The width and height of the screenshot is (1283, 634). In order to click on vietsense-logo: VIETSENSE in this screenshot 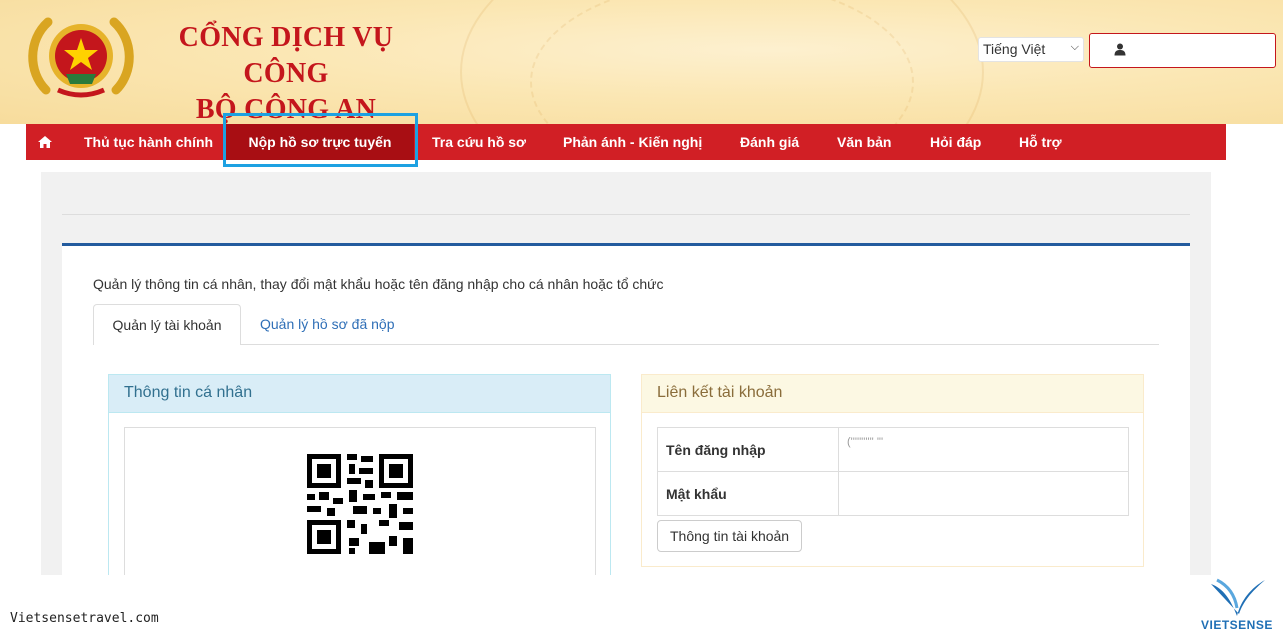, I will do `click(1237, 605)`.